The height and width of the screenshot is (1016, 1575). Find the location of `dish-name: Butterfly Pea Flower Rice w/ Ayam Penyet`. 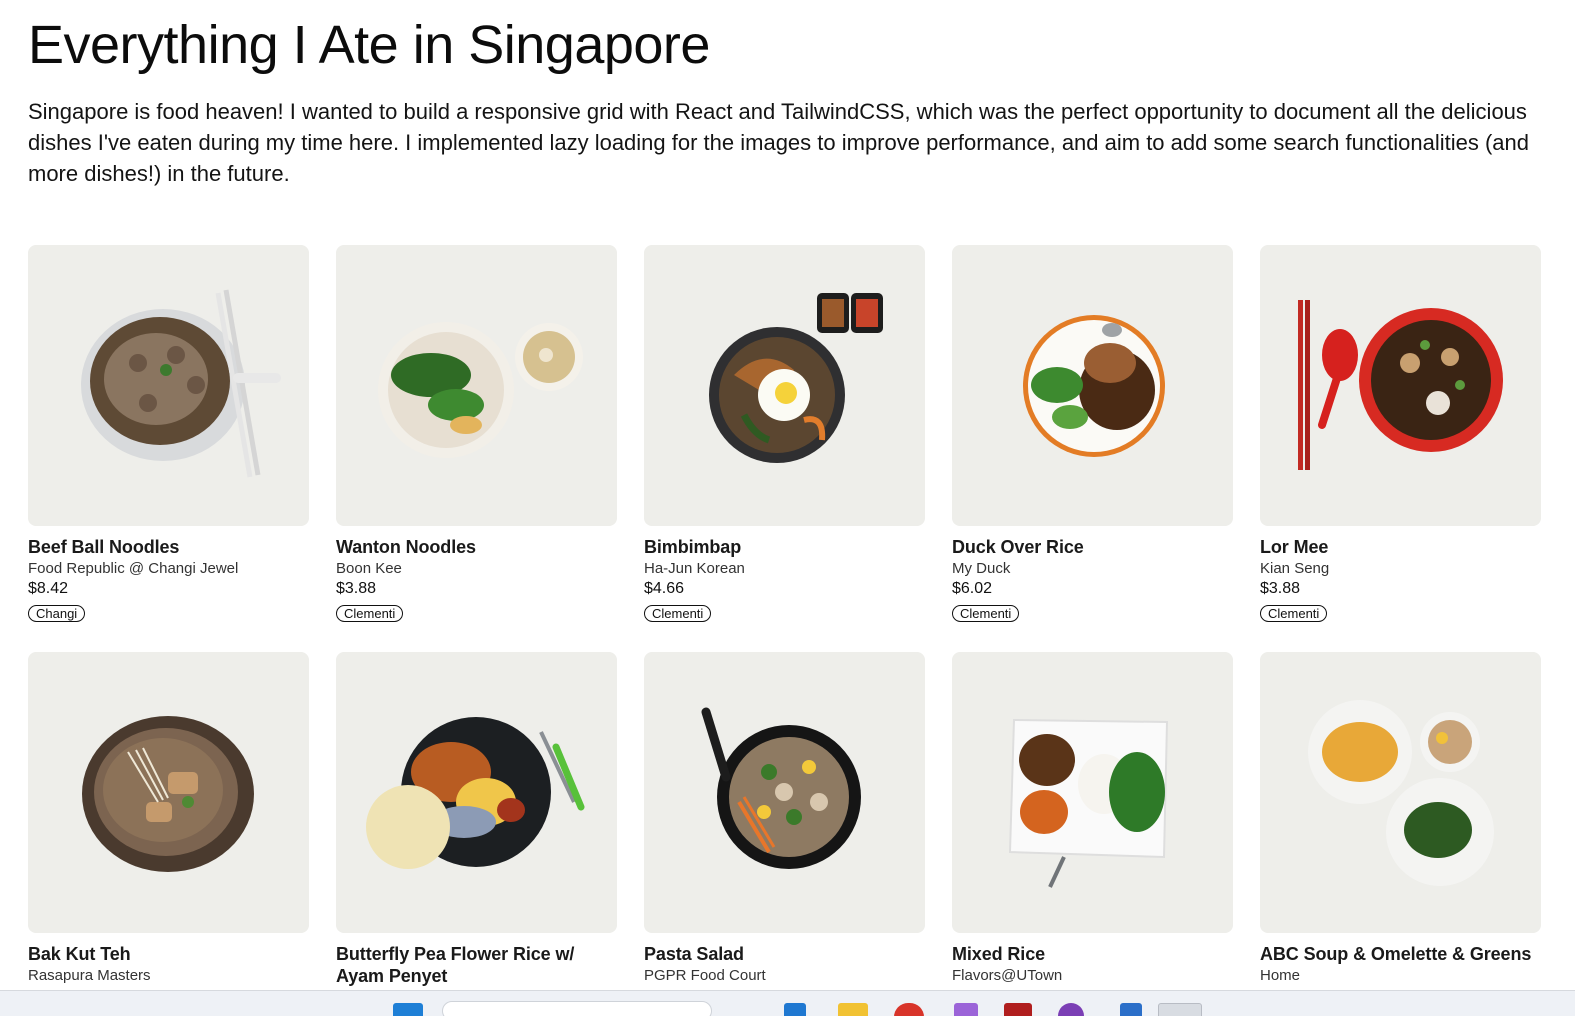

dish-name: Butterfly Pea Flower Rice w/ Ayam Penyet is located at coordinates (455, 965).